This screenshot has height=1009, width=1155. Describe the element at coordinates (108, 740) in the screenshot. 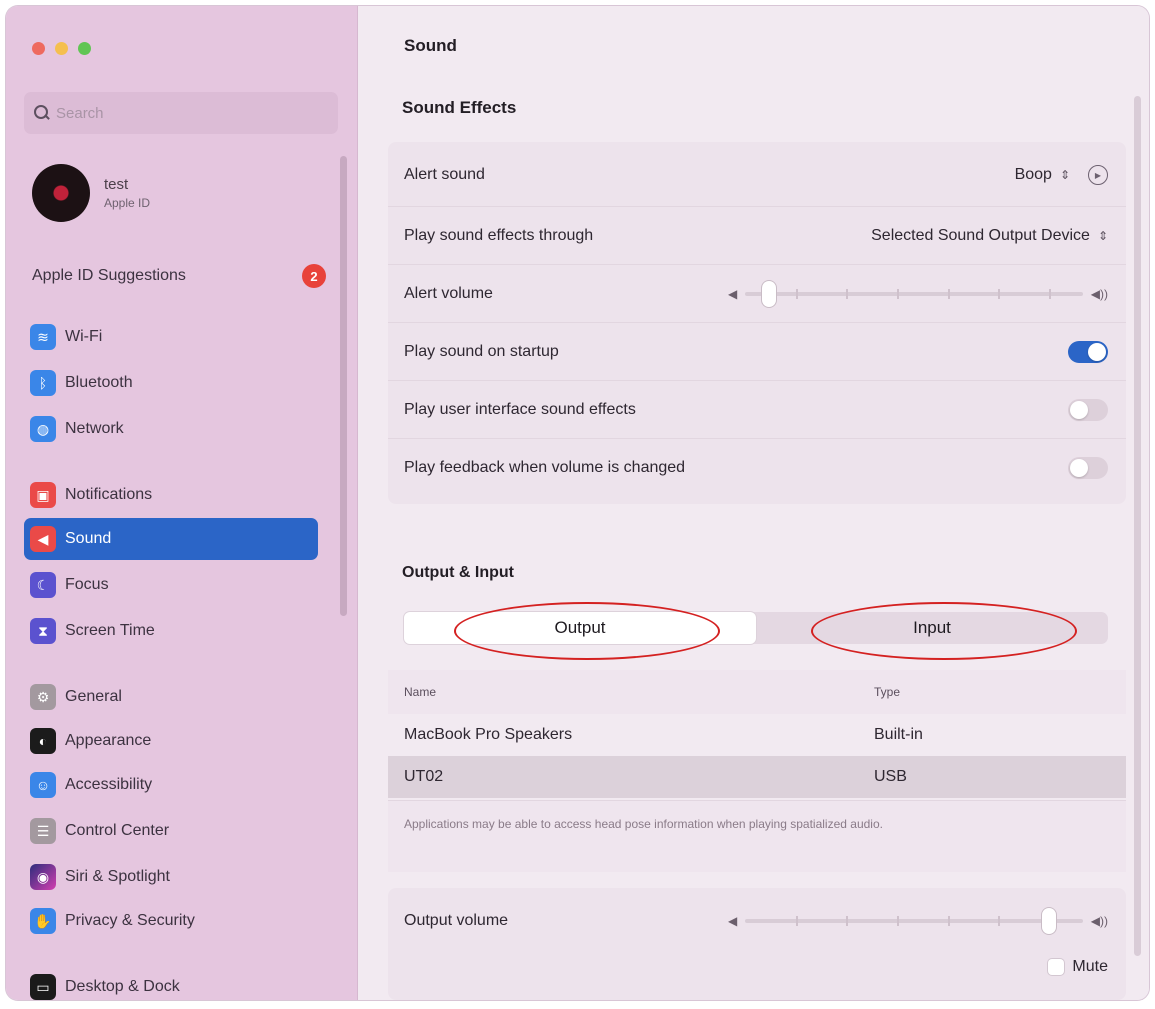

I see `sidebar-item-label: Appearance` at that location.